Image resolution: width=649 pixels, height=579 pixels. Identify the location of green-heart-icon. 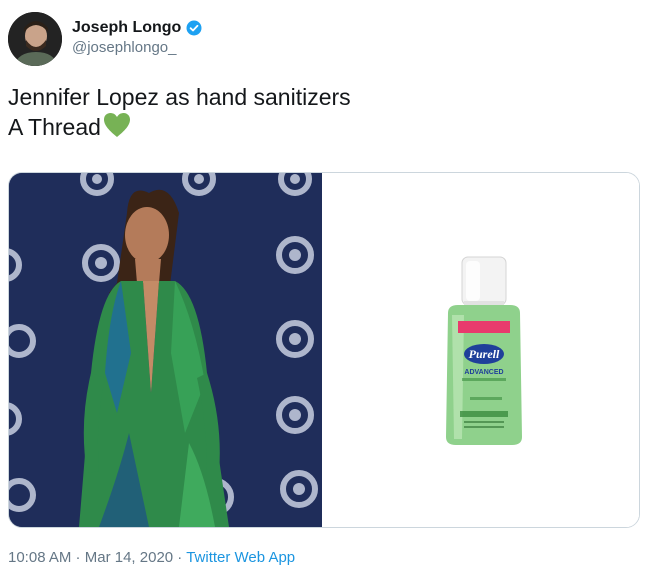
(116, 125).